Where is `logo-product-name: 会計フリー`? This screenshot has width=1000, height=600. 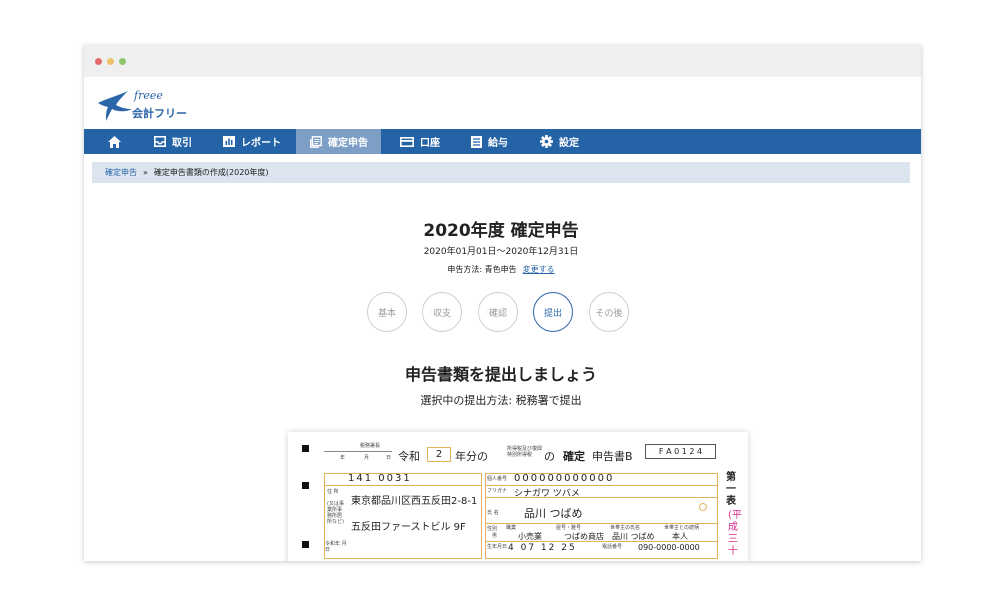 logo-product-name: 会計フリー is located at coordinates (159, 113).